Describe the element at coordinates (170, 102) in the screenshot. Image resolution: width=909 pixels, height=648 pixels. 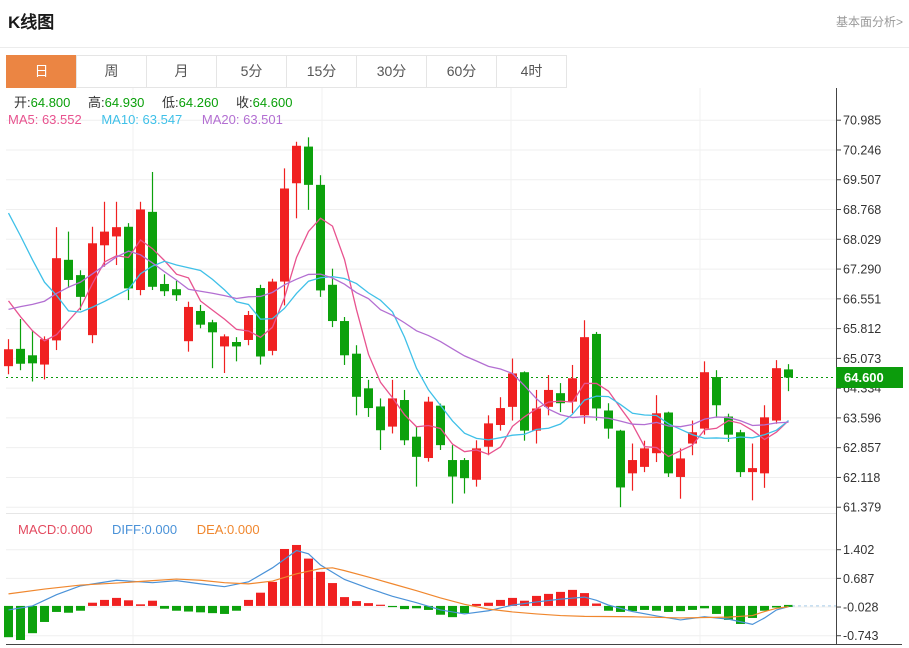
I see `low-label: 低:` at that location.